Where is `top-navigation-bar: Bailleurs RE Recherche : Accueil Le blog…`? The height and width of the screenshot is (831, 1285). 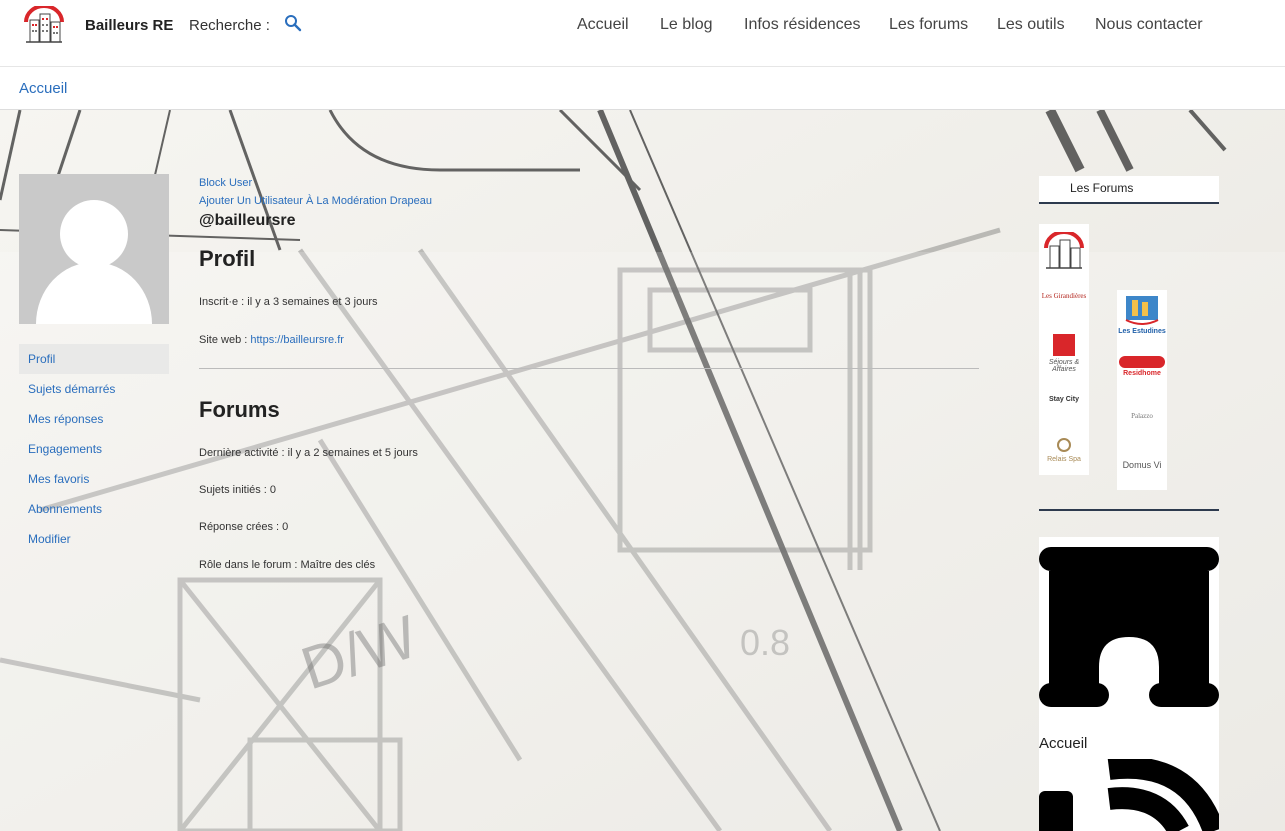 top-navigation-bar: Bailleurs RE Recherche : Accueil Le blog… is located at coordinates (642, 33).